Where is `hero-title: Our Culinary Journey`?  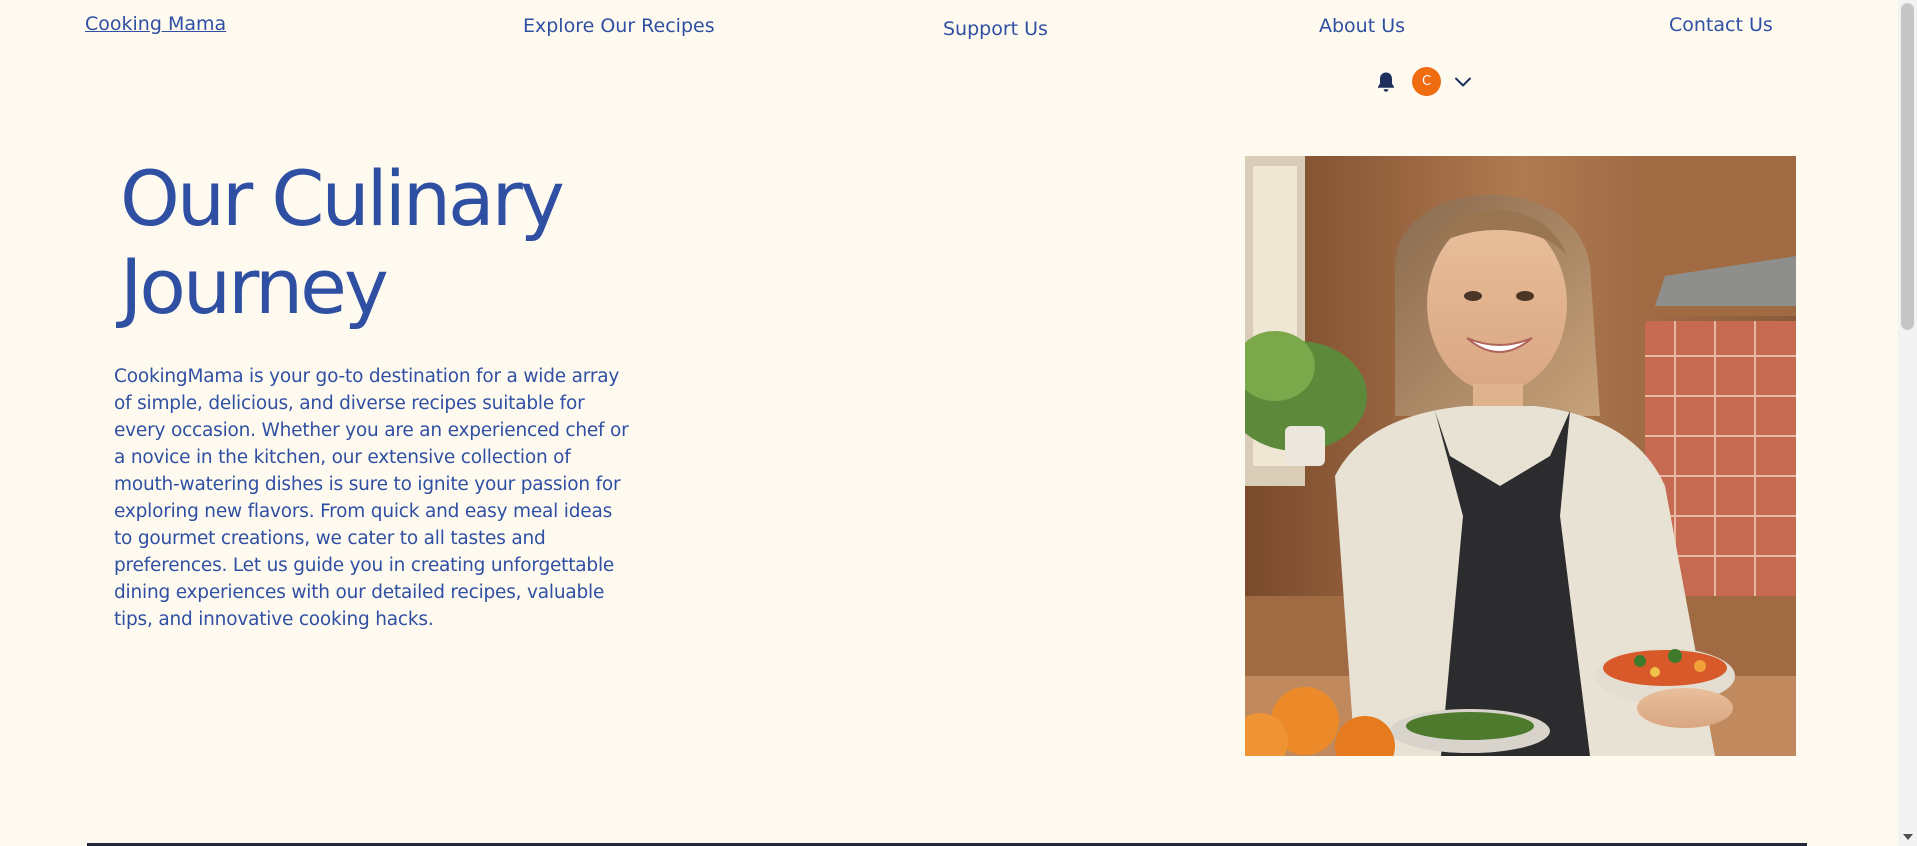
hero-title: Our Culinary Journey is located at coordinates (470, 243).